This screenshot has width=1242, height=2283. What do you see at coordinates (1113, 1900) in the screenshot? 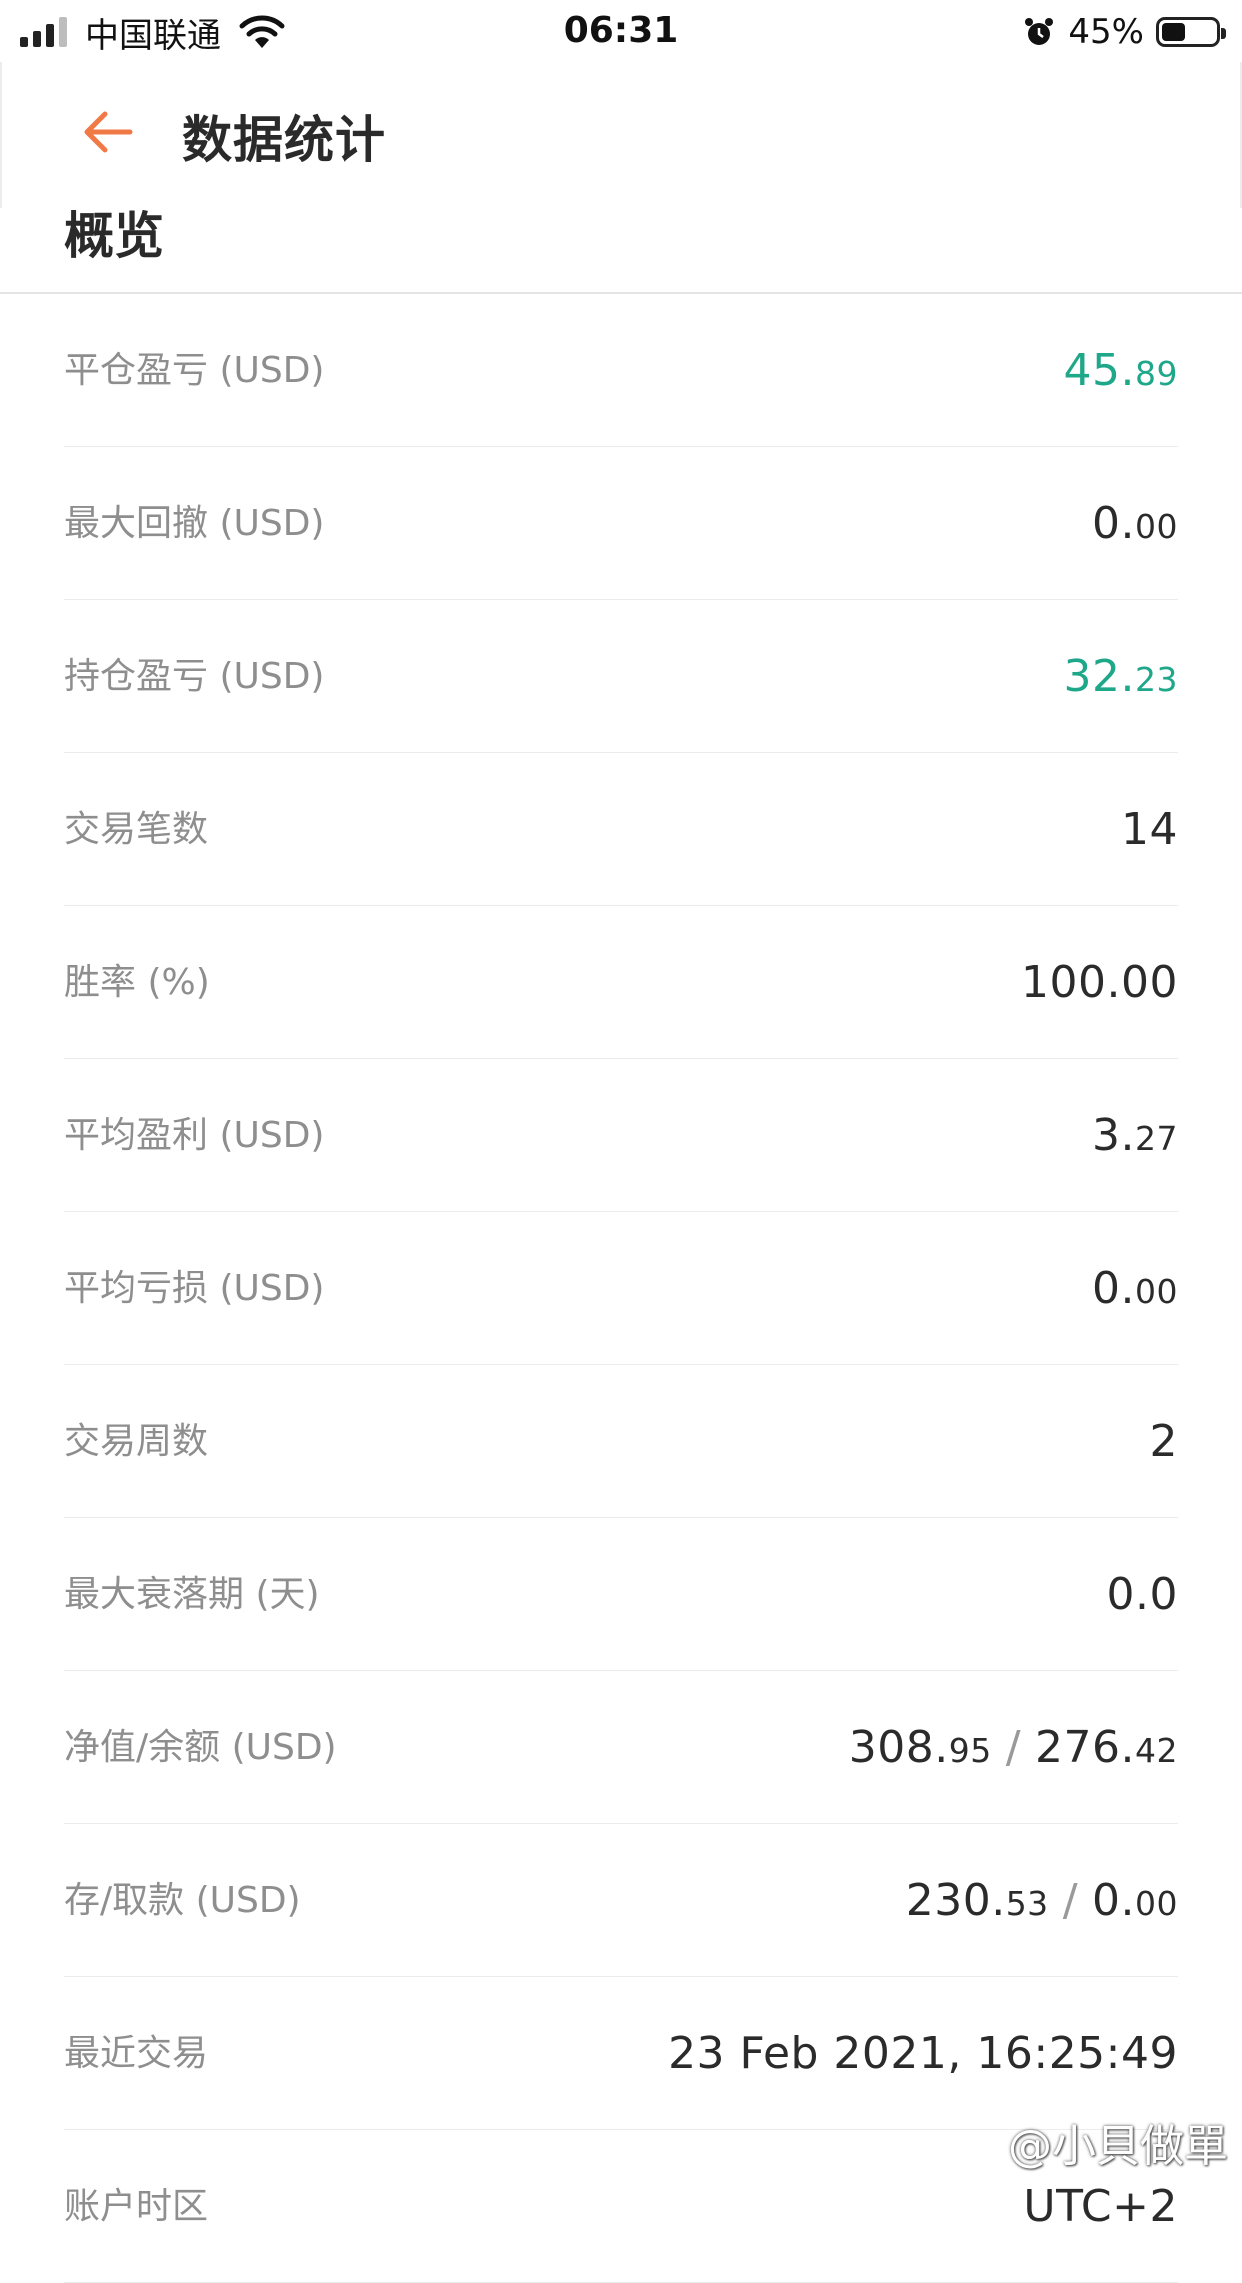
I see `stat-value-main-2: 0.` at bounding box center [1113, 1900].